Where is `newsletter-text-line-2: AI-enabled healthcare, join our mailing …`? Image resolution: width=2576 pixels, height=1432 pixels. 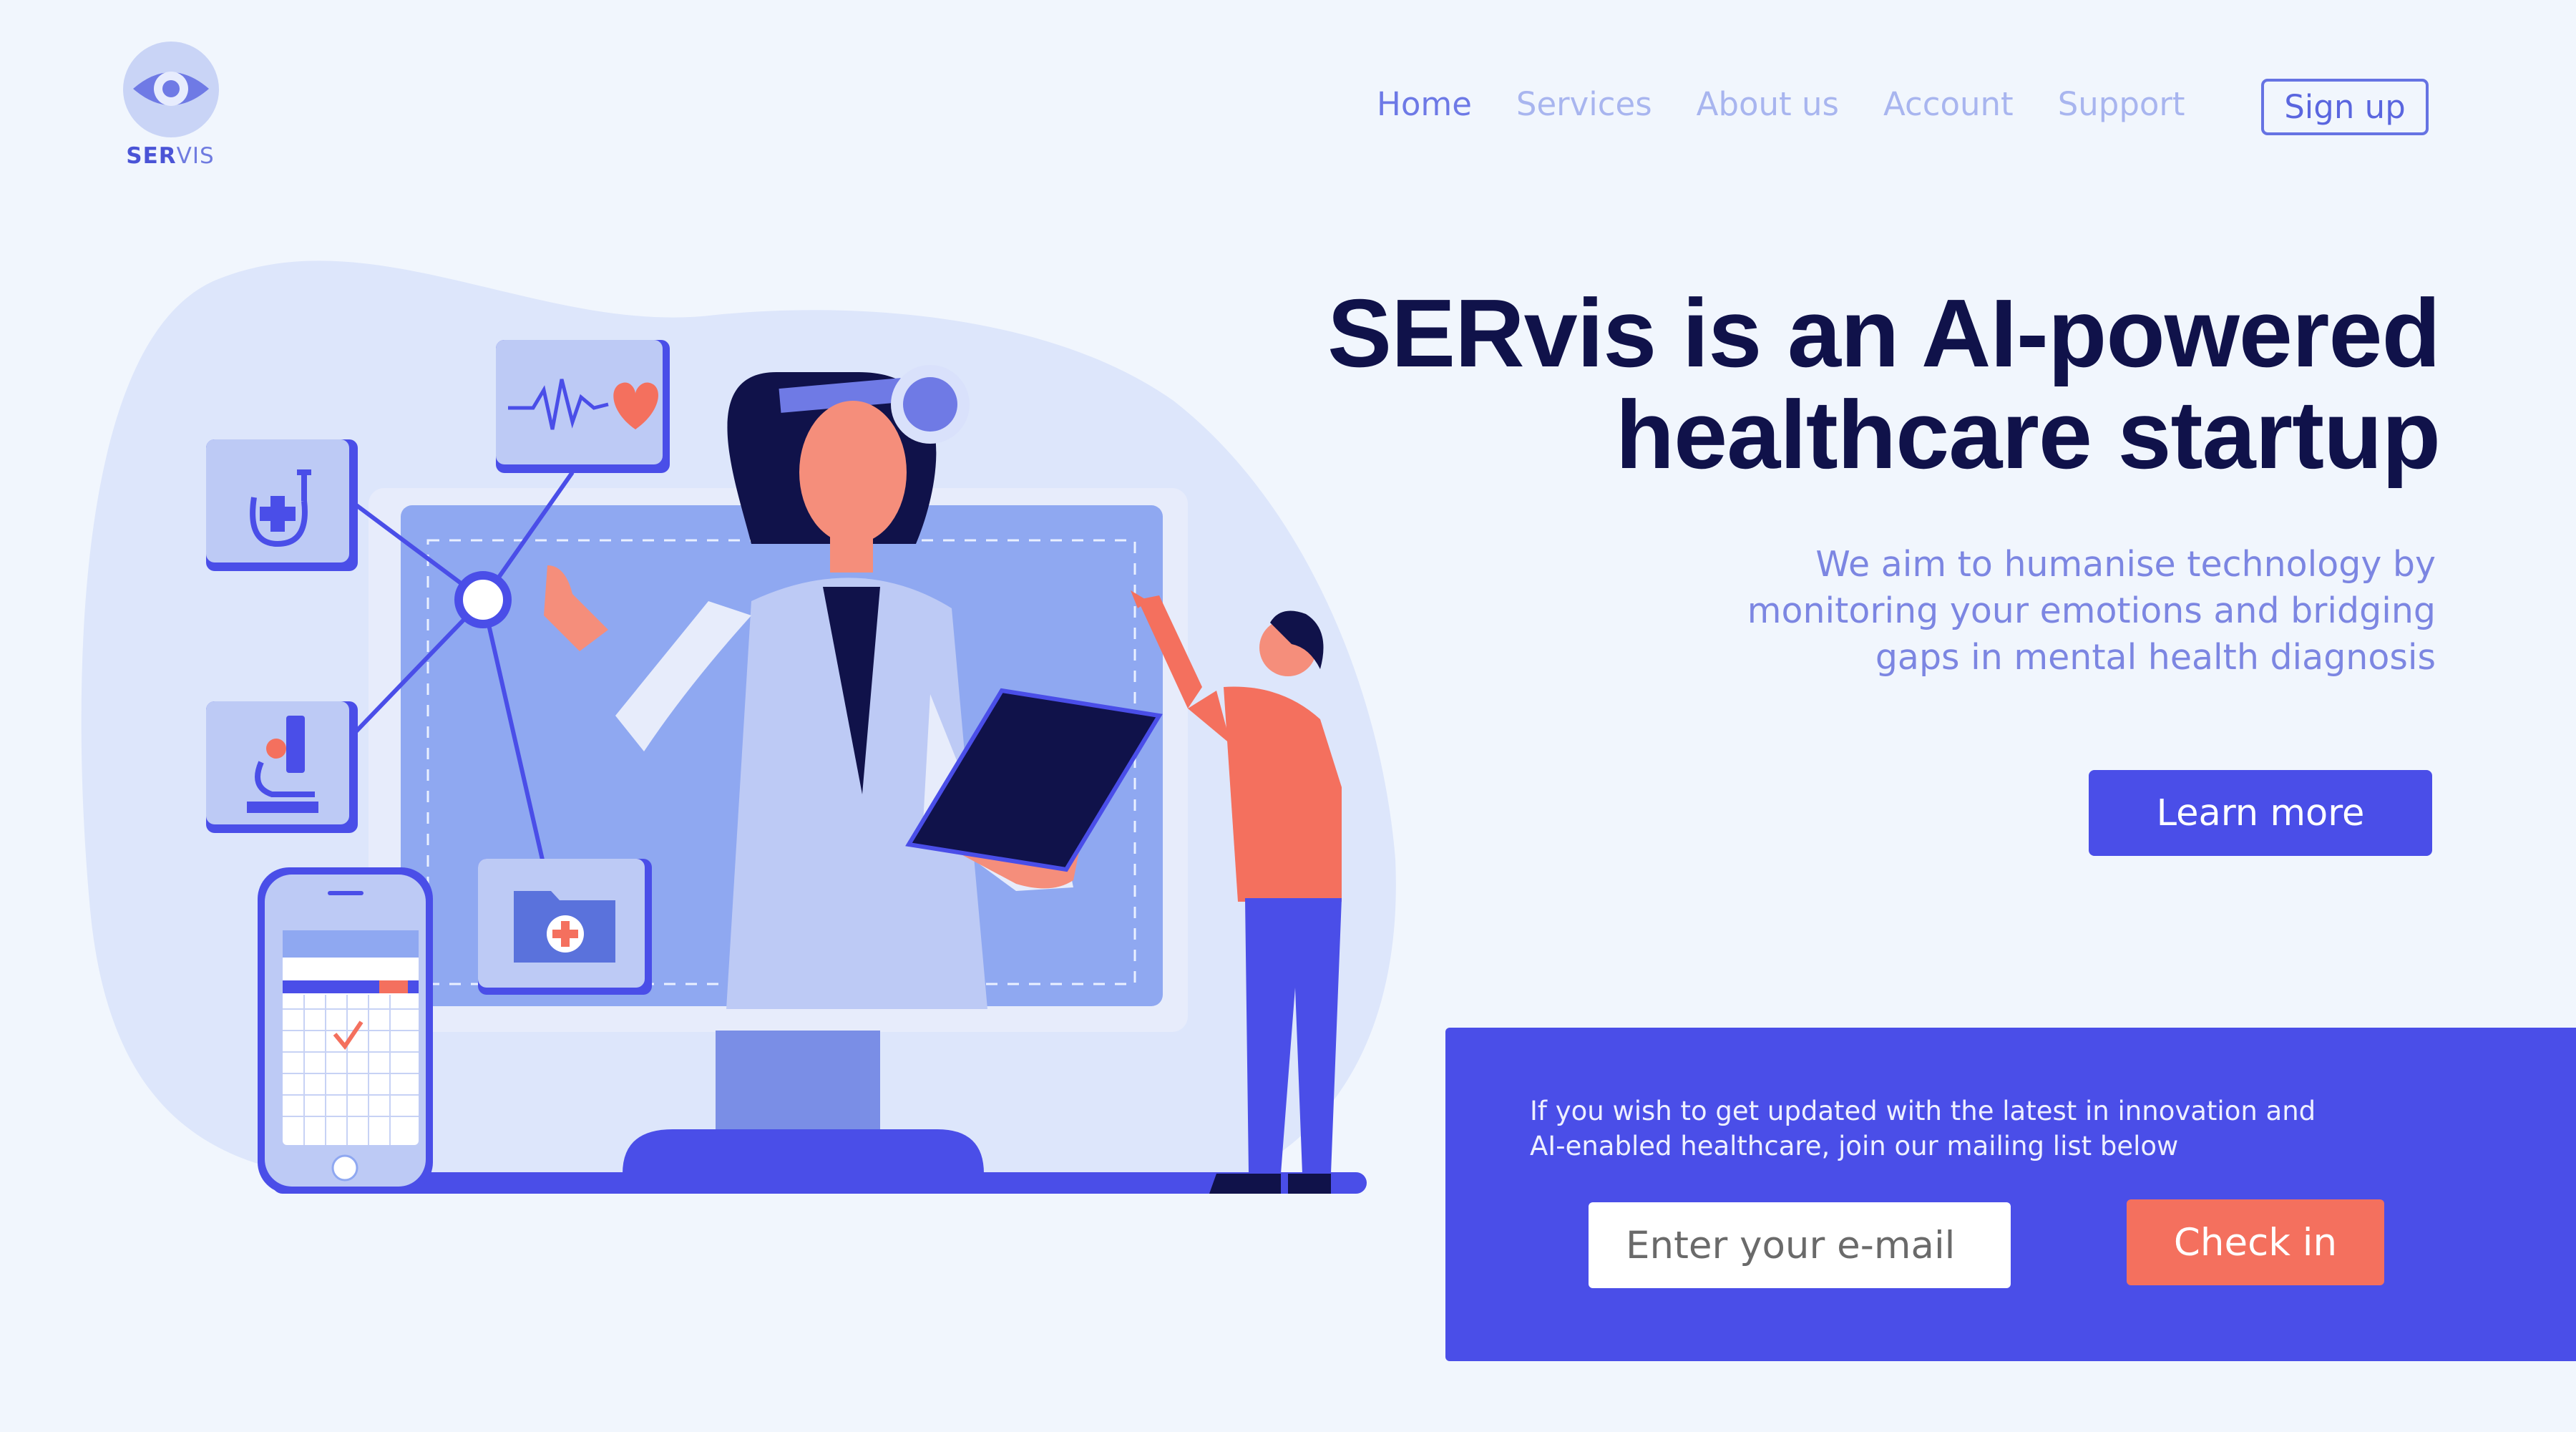 newsletter-text-line-2: AI-enabled healthcare, join our mailing … is located at coordinates (1854, 1146).